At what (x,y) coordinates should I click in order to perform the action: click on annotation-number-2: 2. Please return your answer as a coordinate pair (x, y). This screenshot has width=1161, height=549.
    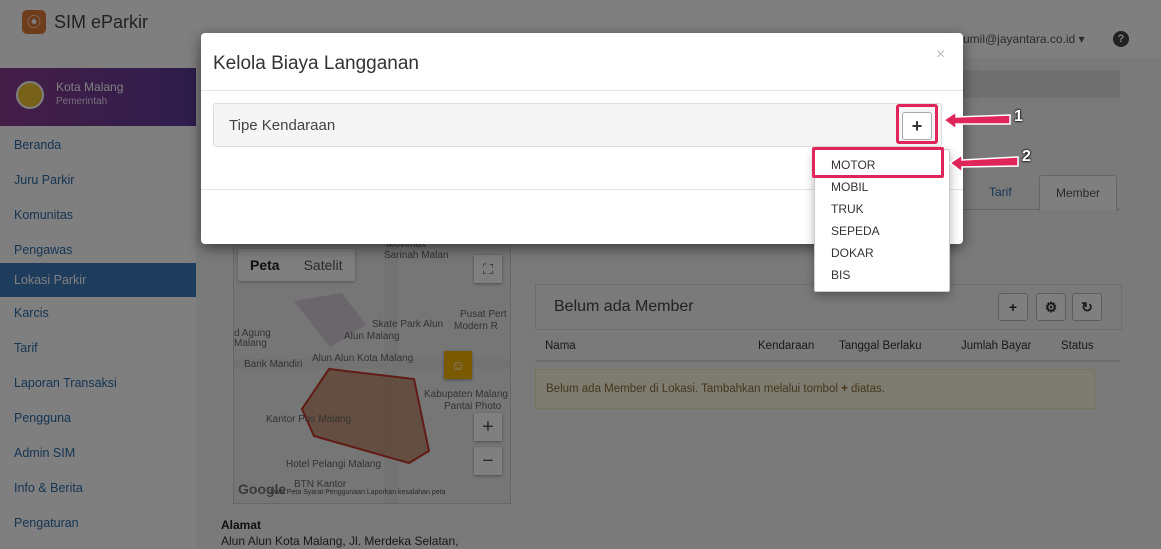
    Looking at the image, I should click on (1026, 156).